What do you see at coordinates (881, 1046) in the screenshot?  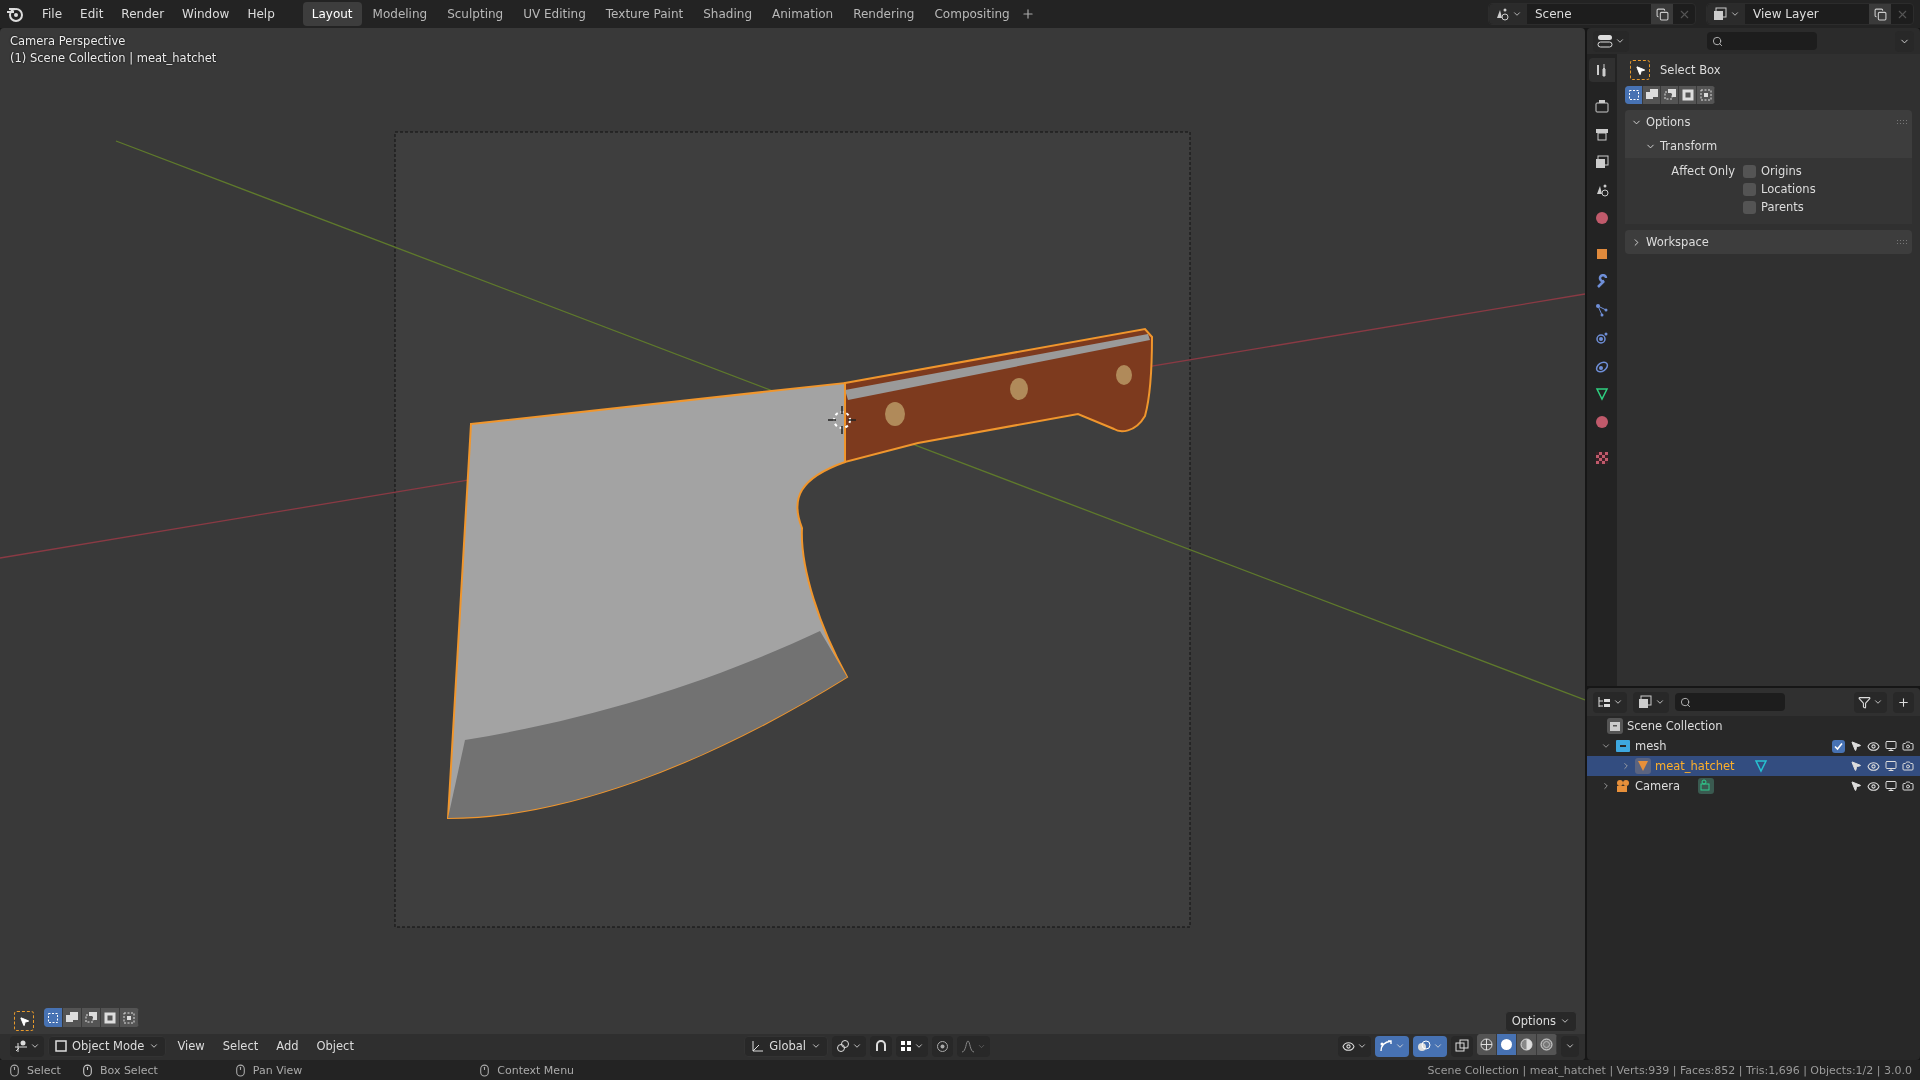 I see `snap-toggle` at bounding box center [881, 1046].